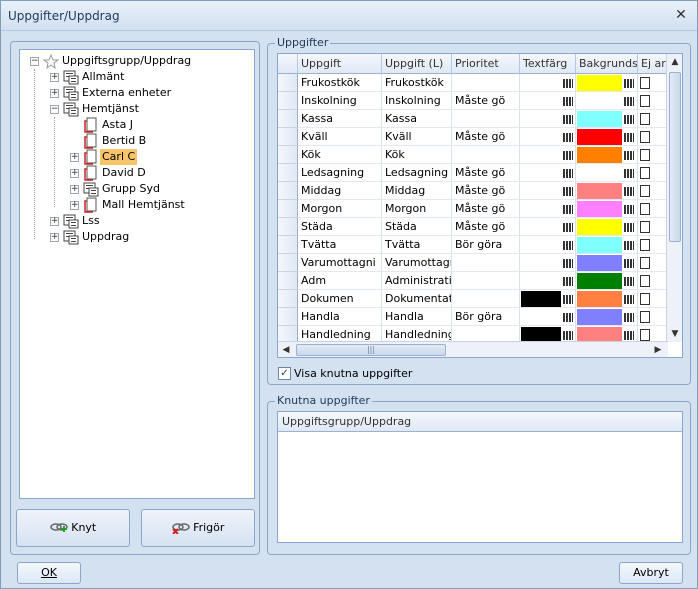 This screenshot has width=698, height=589. I want to click on horizontal-scroll-thumb: |||, so click(371, 350).